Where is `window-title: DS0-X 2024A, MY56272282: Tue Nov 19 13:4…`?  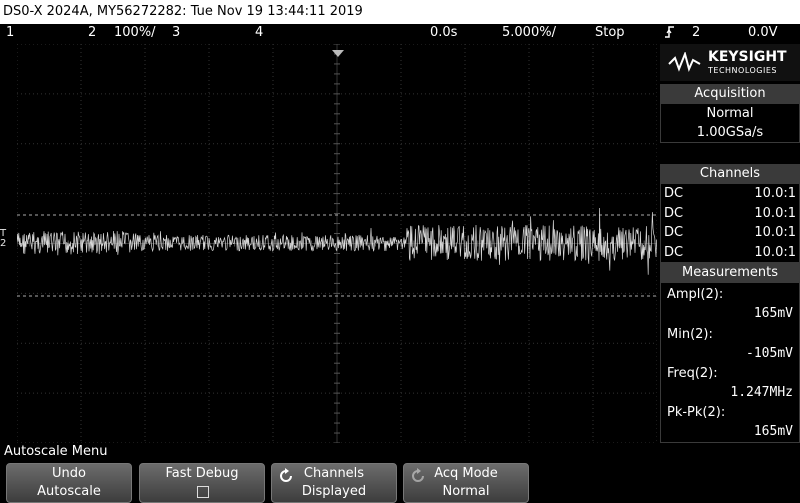 window-title: DS0-X 2024A, MY56272282: Tue Nov 19 13:4… is located at coordinates (400, 12).